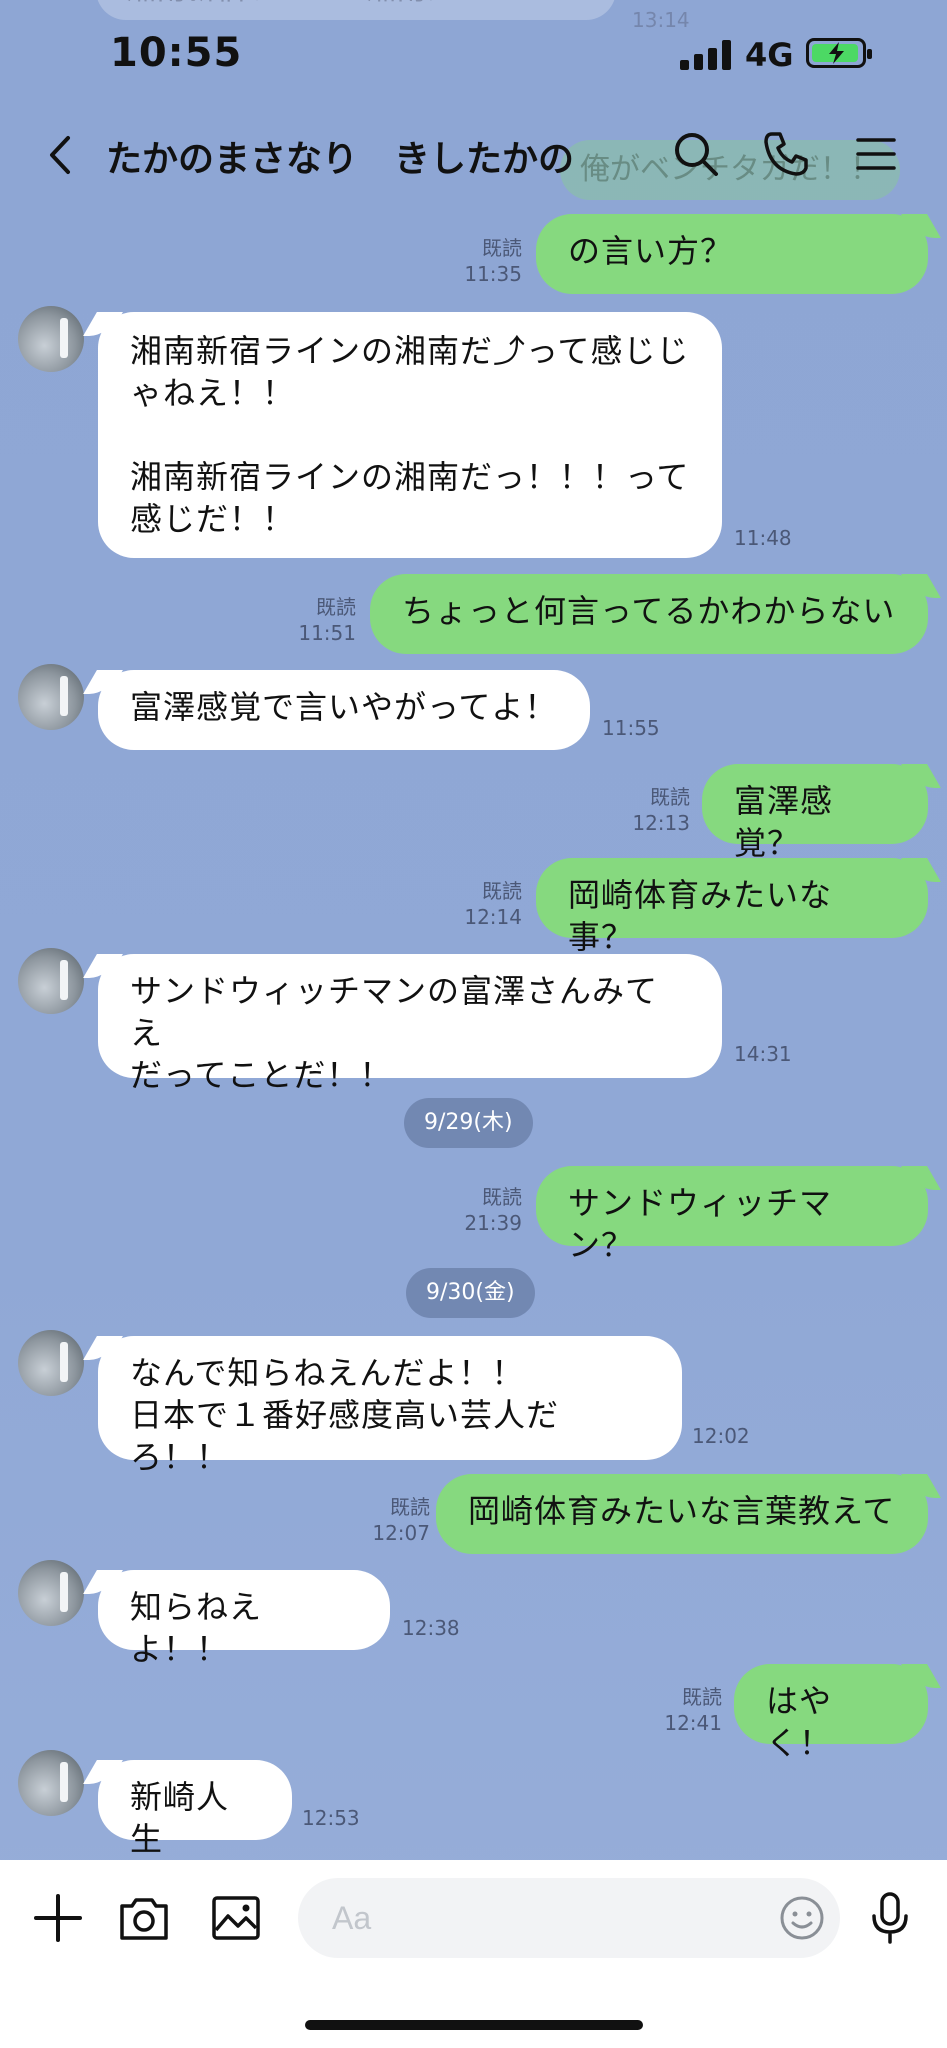 This screenshot has height=2048, width=947. What do you see at coordinates (732, 1215) in the screenshot?
I see `message-bubble-outgoing: サンドウィッチマン？` at bounding box center [732, 1215].